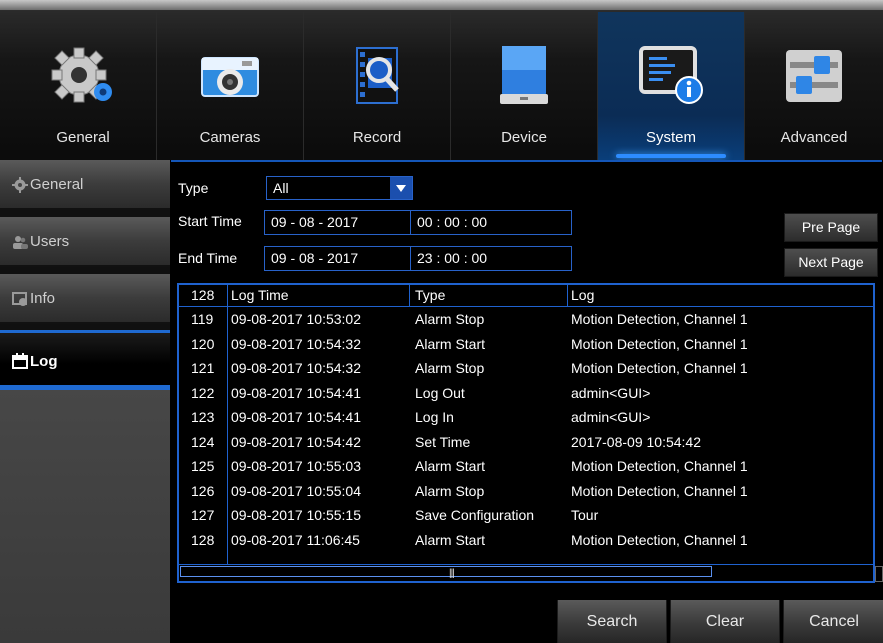  I want to click on cell-index: 128, so click(203, 539).